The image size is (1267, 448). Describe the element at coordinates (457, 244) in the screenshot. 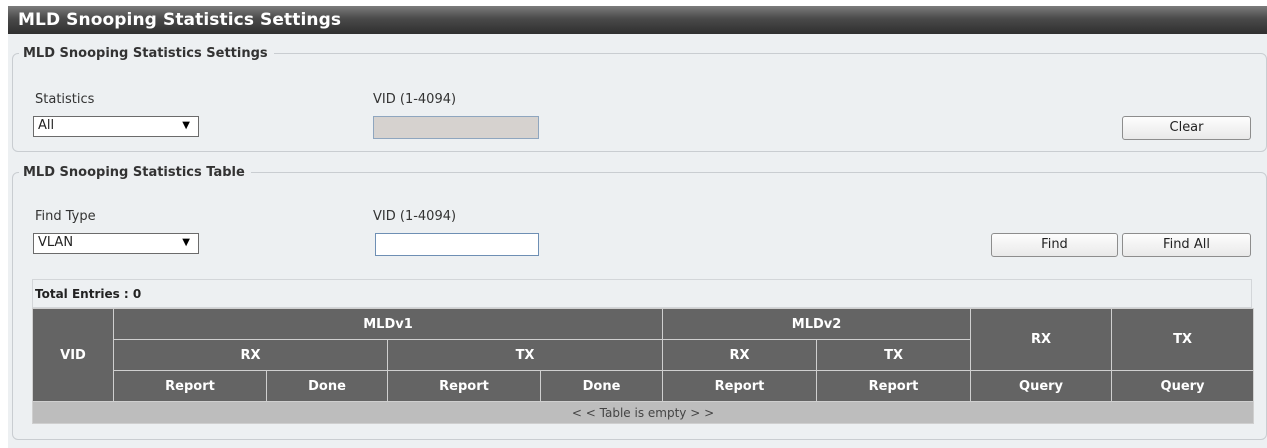

I see `find-vid-input` at that location.